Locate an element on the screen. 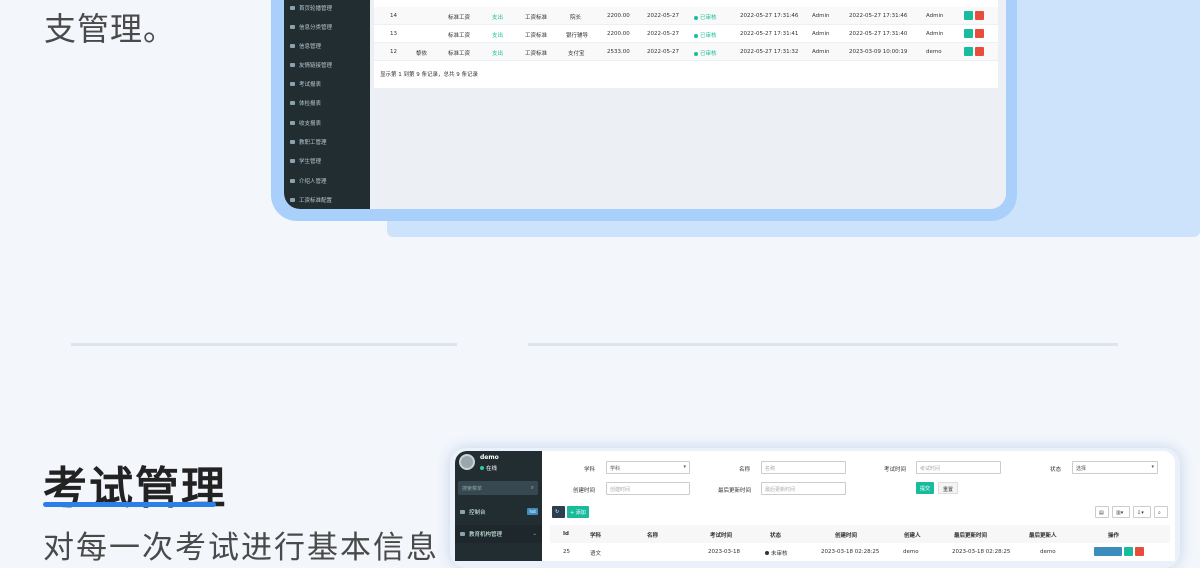  cell-name: 黎依 is located at coordinates (422, 54).